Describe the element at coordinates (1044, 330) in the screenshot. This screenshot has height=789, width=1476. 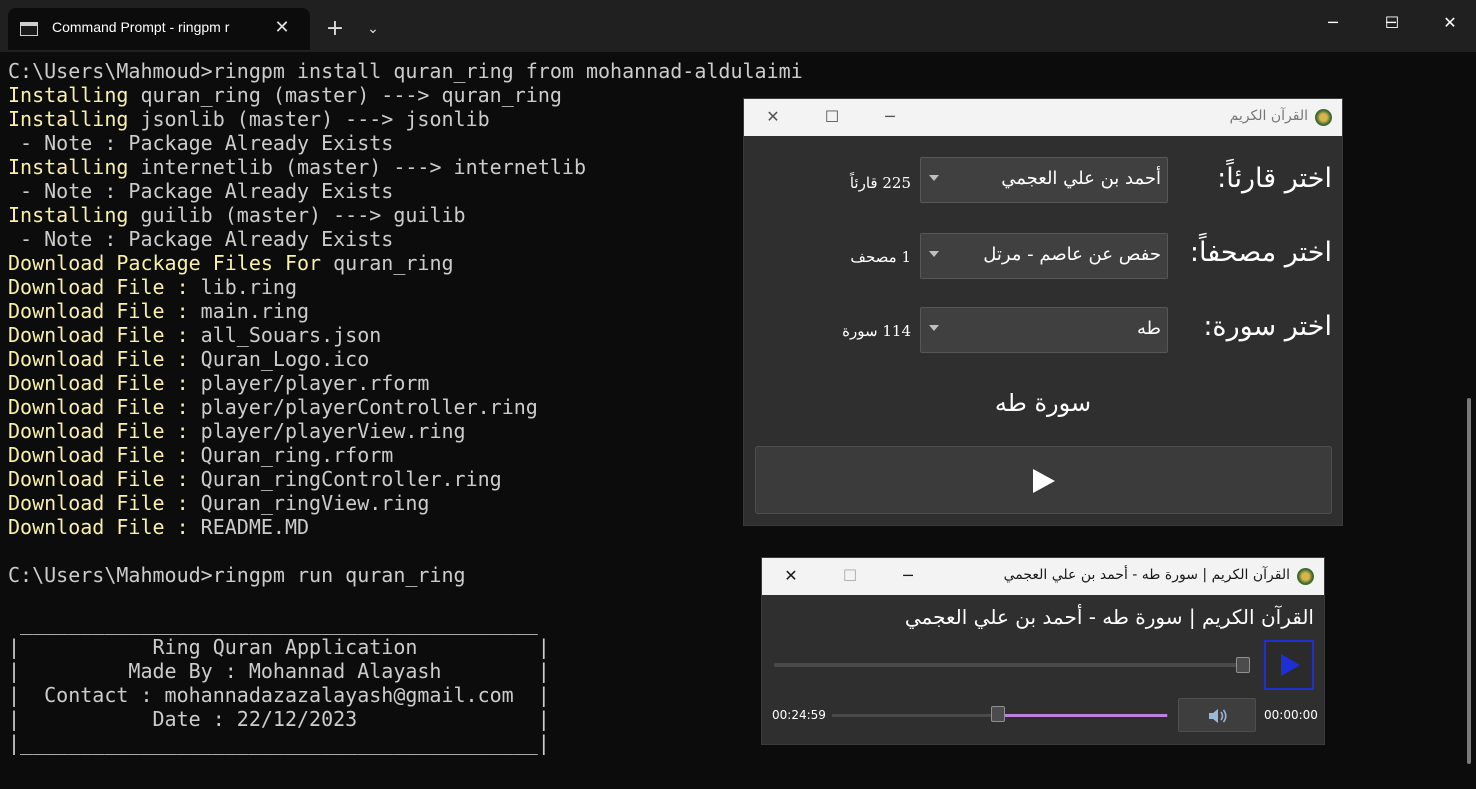
I see `surah-select: طه` at that location.